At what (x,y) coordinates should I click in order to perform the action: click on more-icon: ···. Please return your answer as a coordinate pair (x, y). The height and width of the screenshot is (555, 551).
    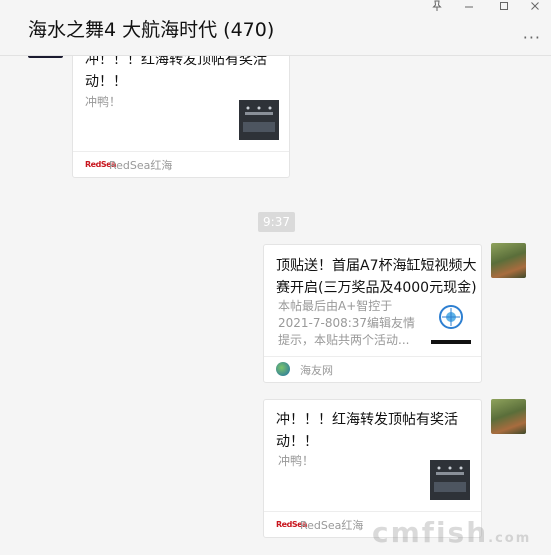
    Looking at the image, I should click on (532, 37).